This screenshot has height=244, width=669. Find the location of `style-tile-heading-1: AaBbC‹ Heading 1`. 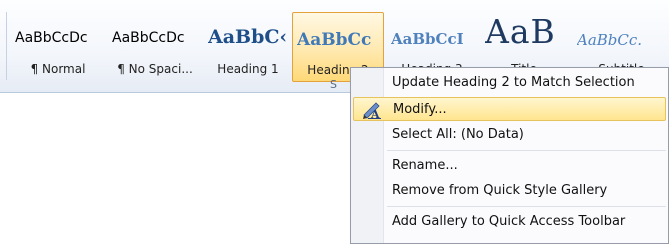

style-tile-heading-1: AaBbC‹ Heading 1 is located at coordinates (248, 47).